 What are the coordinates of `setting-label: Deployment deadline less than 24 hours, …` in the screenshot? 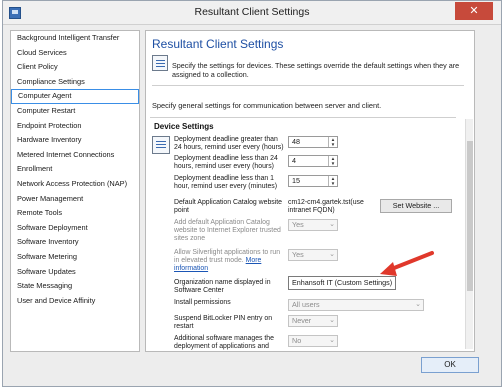 It's located at (226, 162).